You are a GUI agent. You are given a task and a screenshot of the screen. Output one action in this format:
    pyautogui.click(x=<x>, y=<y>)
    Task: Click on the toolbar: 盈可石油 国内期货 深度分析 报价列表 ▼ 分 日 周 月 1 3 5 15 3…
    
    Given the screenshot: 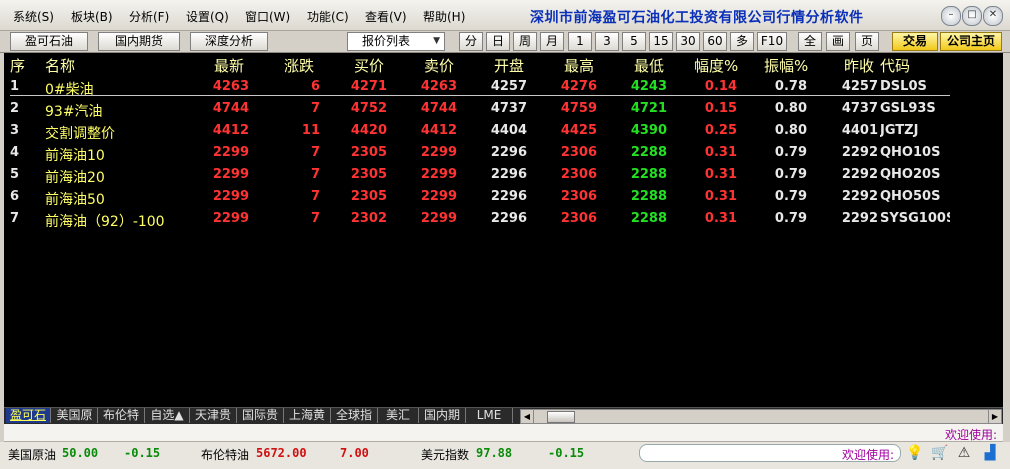 What is the action you would take?
    pyautogui.click(x=505, y=42)
    